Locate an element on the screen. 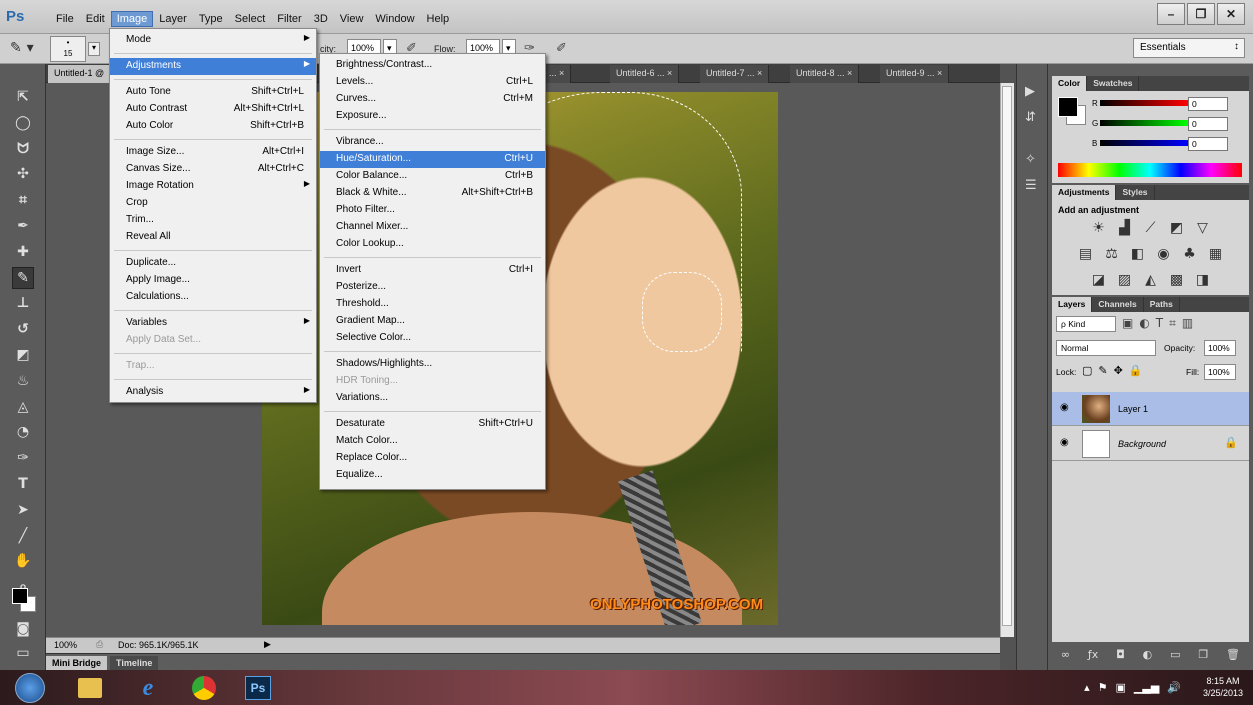  status-arrow-icon: ▶ is located at coordinates (267, 644).